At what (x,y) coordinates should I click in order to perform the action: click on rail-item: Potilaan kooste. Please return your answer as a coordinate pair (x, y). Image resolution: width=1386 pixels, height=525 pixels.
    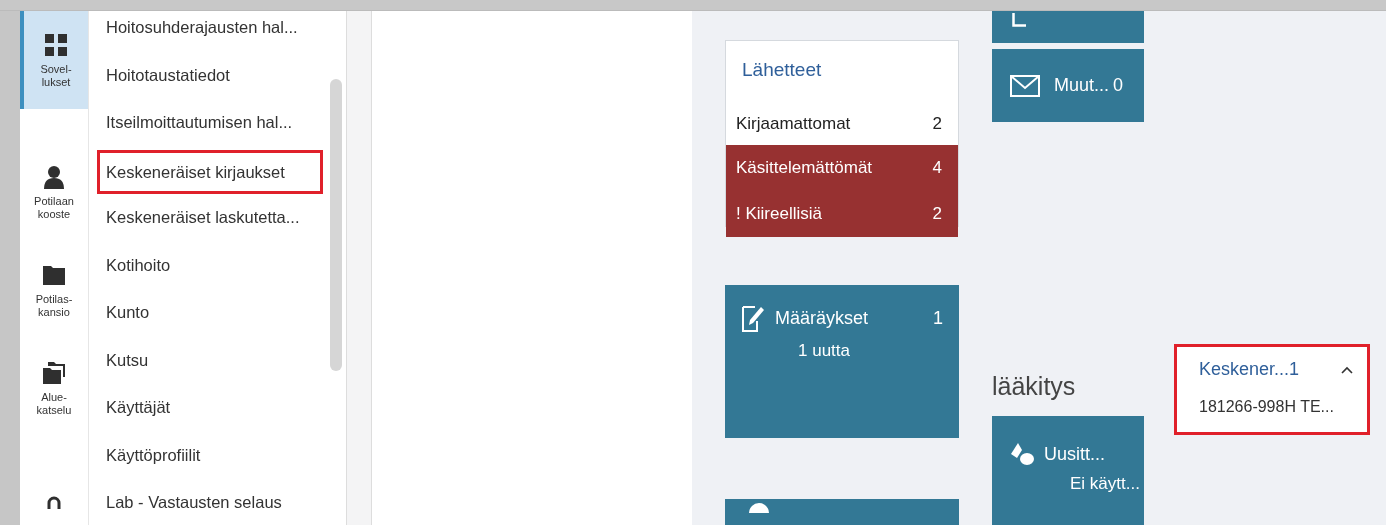
    Looking at the image, I should click on (54, 192).